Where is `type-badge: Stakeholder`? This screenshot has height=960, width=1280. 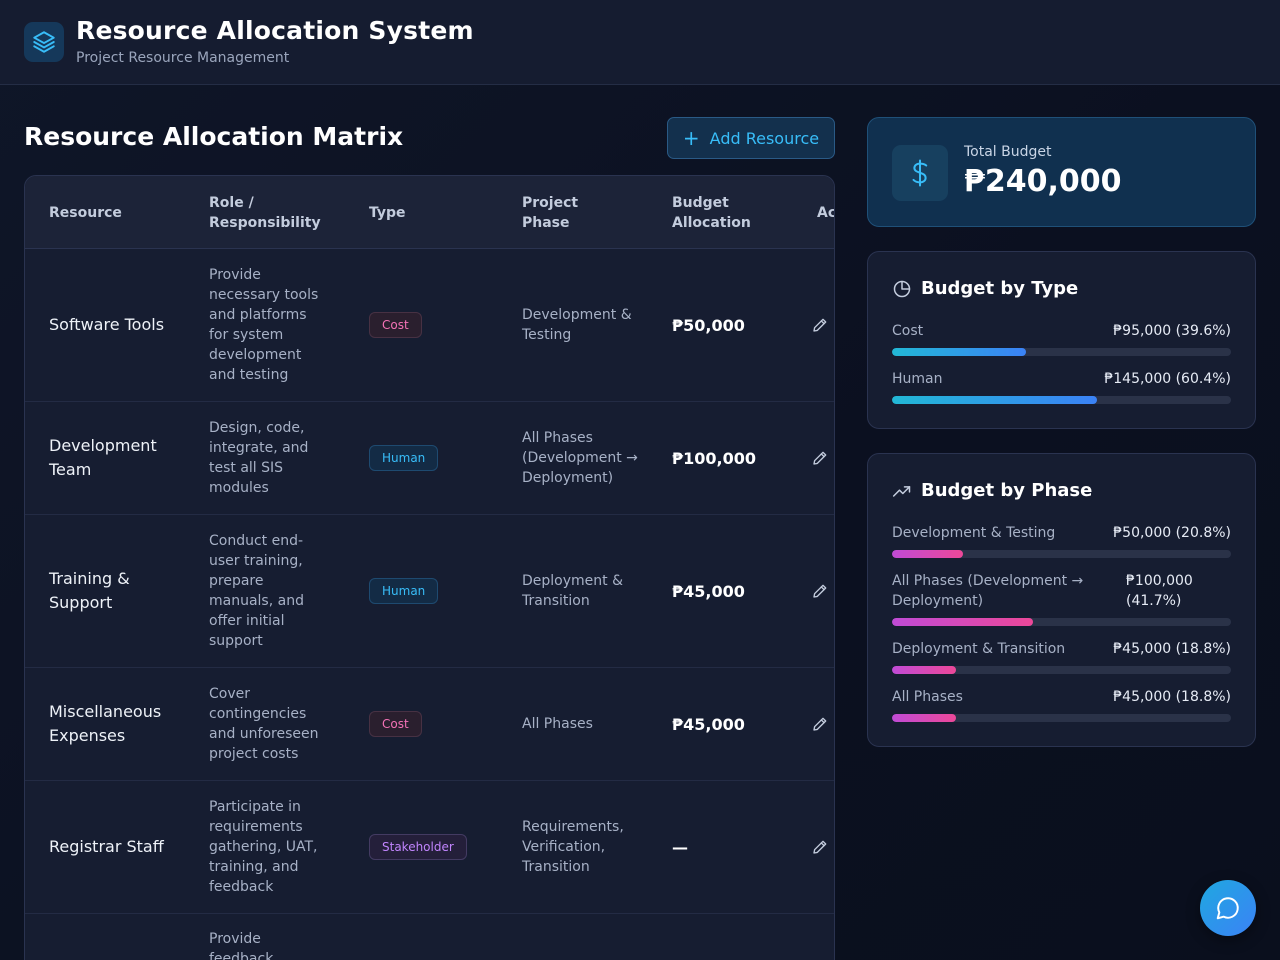
type-badge: Stakeholder is located at coordinates (418, 847).